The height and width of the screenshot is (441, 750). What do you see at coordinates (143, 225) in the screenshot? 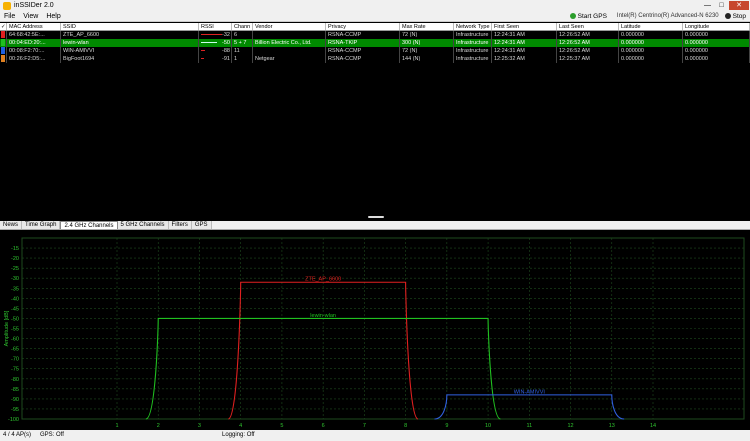
I see `tab-5ghz-channels: 5 GHz Channels` at bounding box center [143, 225].